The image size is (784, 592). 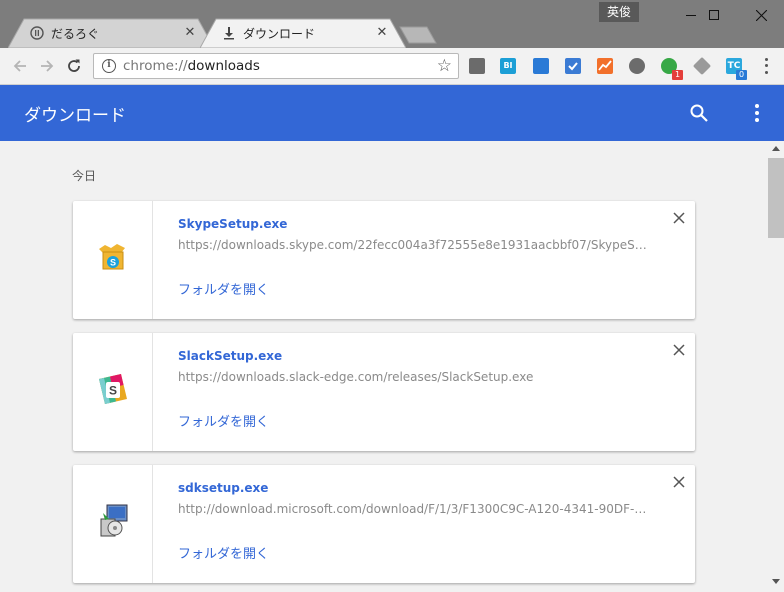 I want to click on scroll-thumb, so click(x=776, y=198).